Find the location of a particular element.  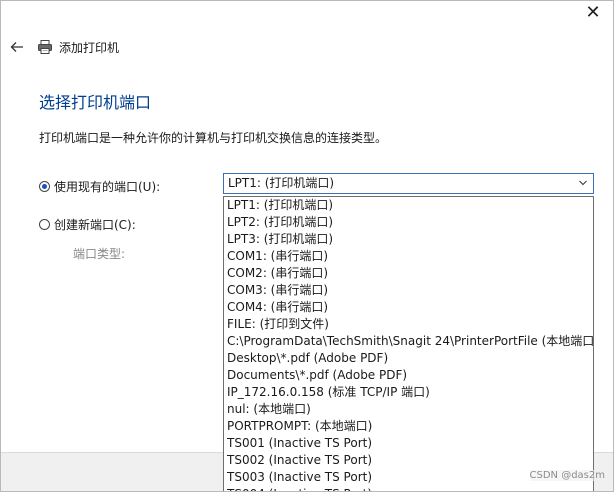

close-icon: ✕ is located at coordinates (593, 13).